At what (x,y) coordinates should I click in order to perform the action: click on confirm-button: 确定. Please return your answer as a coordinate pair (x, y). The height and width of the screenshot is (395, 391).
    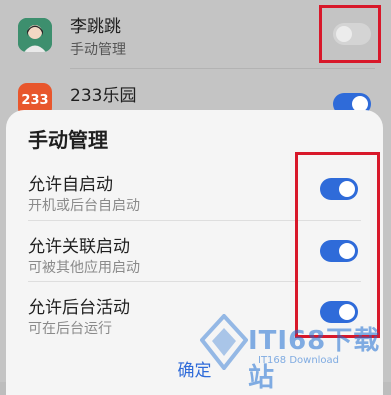
    Looking at the image, I should click on (194, 368).